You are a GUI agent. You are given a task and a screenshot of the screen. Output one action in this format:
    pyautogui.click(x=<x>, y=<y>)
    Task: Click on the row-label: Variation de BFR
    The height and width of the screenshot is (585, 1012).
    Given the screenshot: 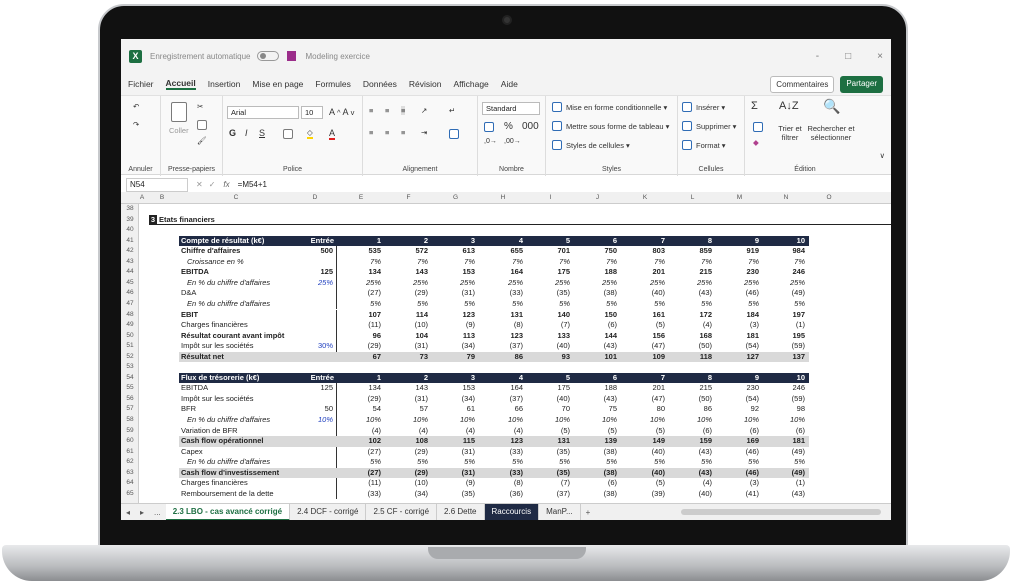 What is the action you would take?
    pyautogui.click(x=236, y=431)
    